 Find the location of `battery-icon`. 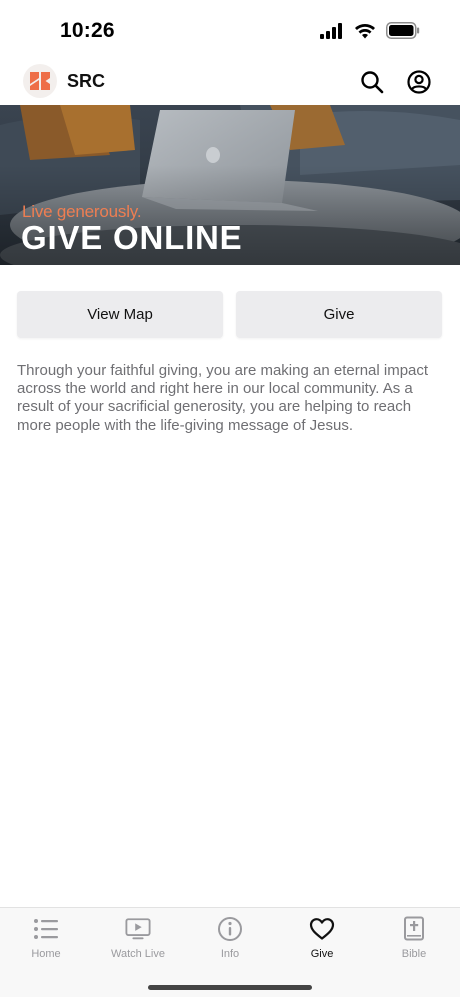

battery-icon is located at coordinates (403, 30).